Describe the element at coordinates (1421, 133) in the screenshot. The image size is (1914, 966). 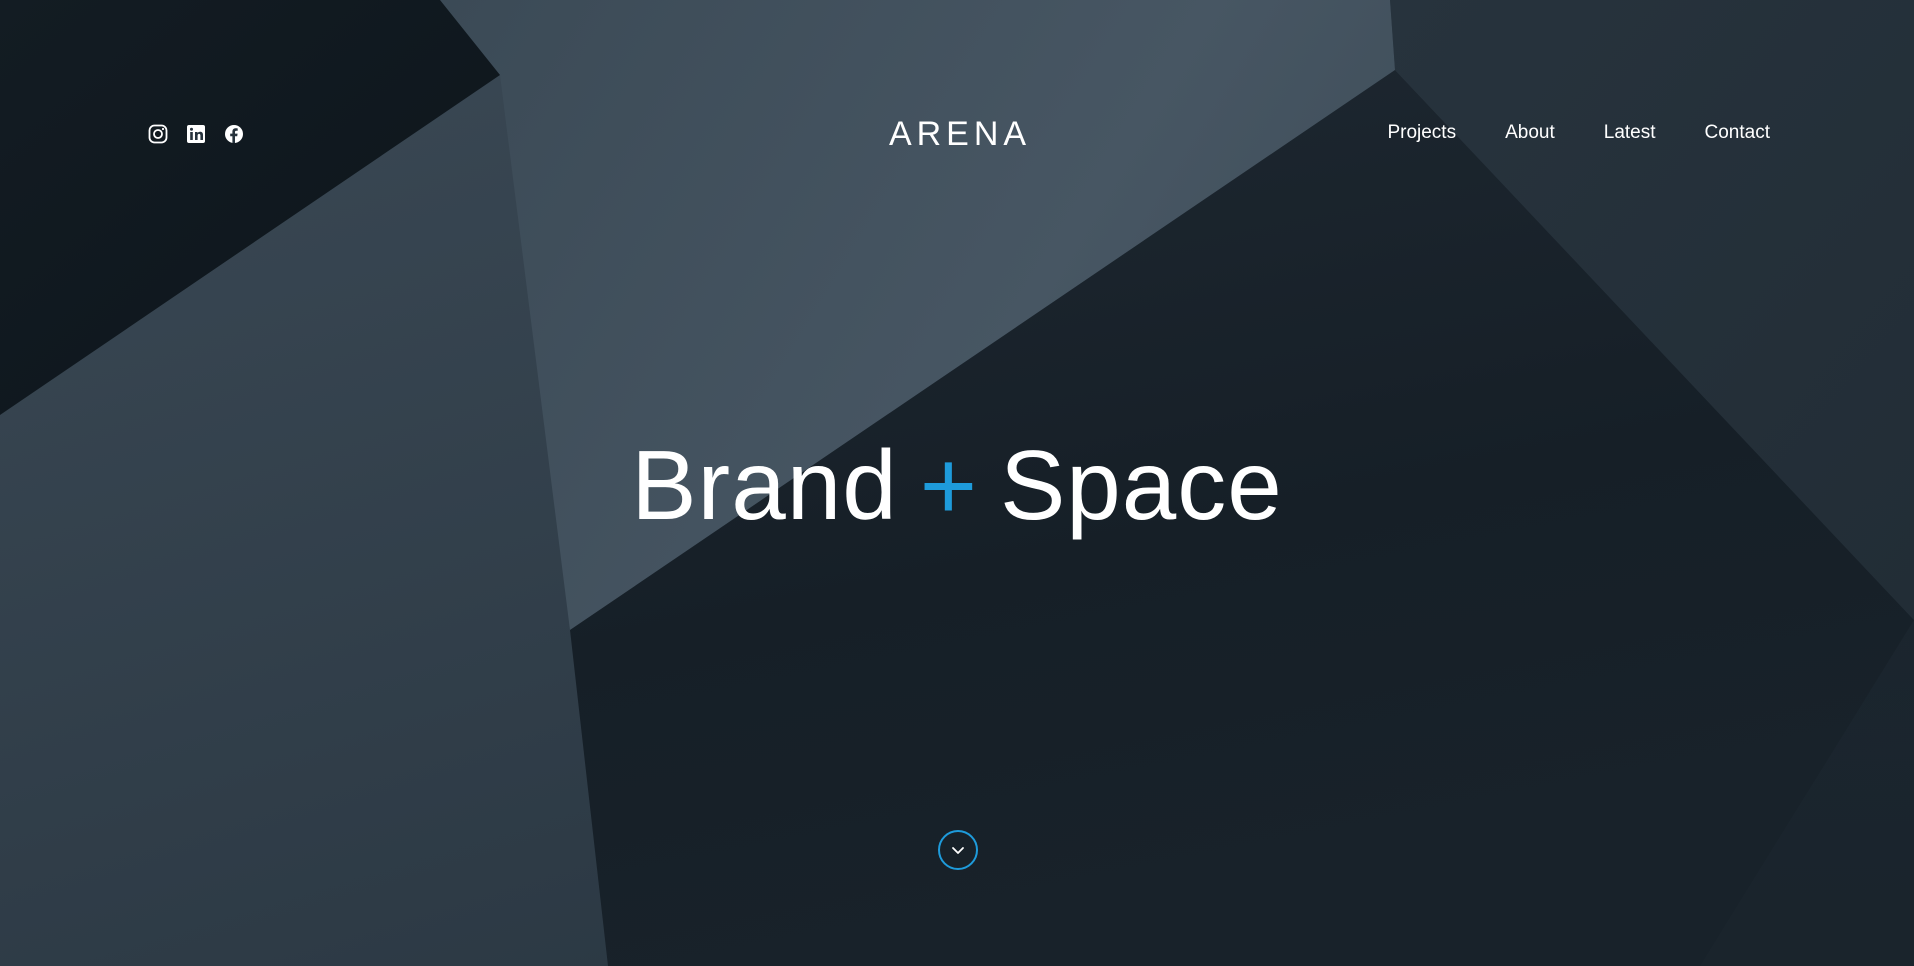
I see `nav-item-projects: Projects` at that location.